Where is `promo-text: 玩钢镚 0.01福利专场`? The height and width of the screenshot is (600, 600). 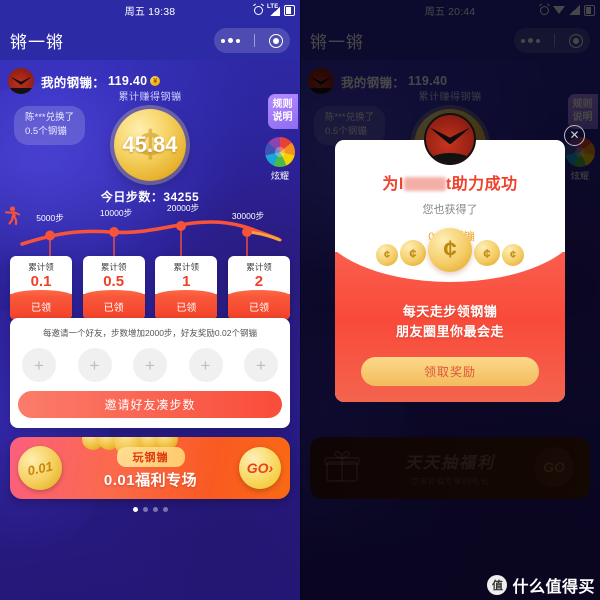
promo-text: 玩钢镚 0.01福利专场 is located at coordinates (150, 468).